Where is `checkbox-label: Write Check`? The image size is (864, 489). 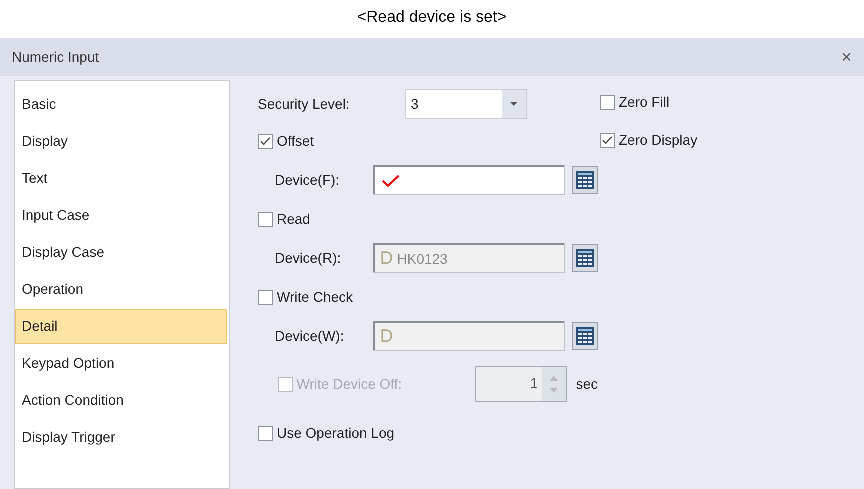 checkbox-label: Write Check is located at coordinates (315, 297).